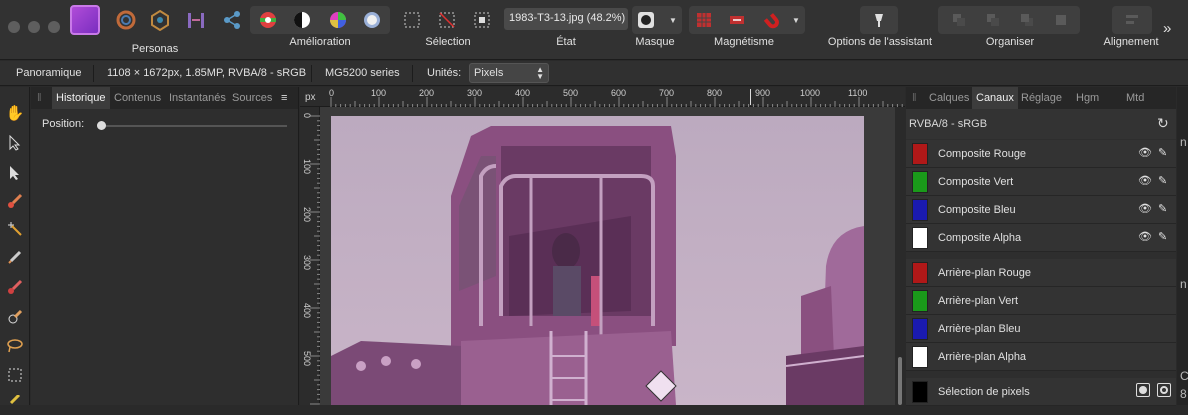  I want to click on tab-history: Historique, so click(81, 98).